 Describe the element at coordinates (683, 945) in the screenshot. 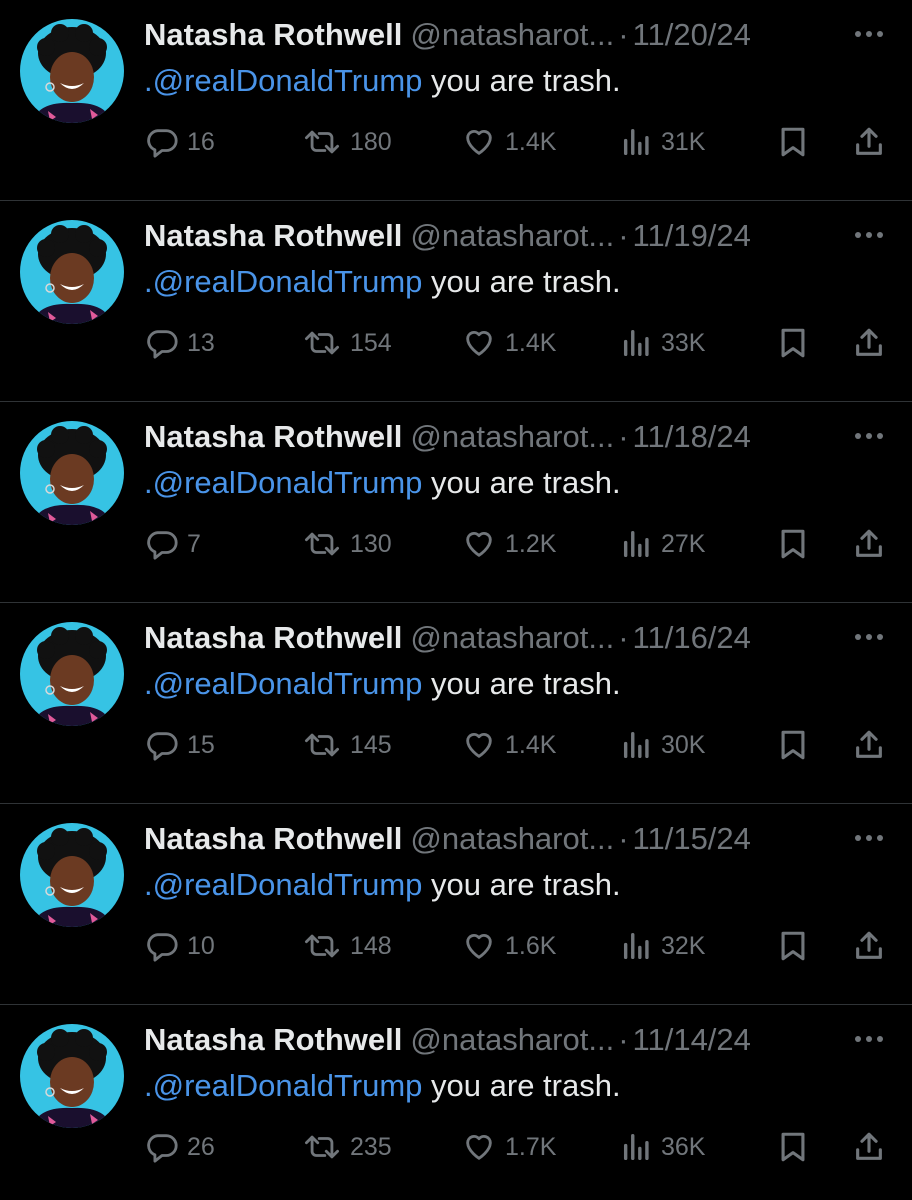

I see `views-count: 32K` at that location.